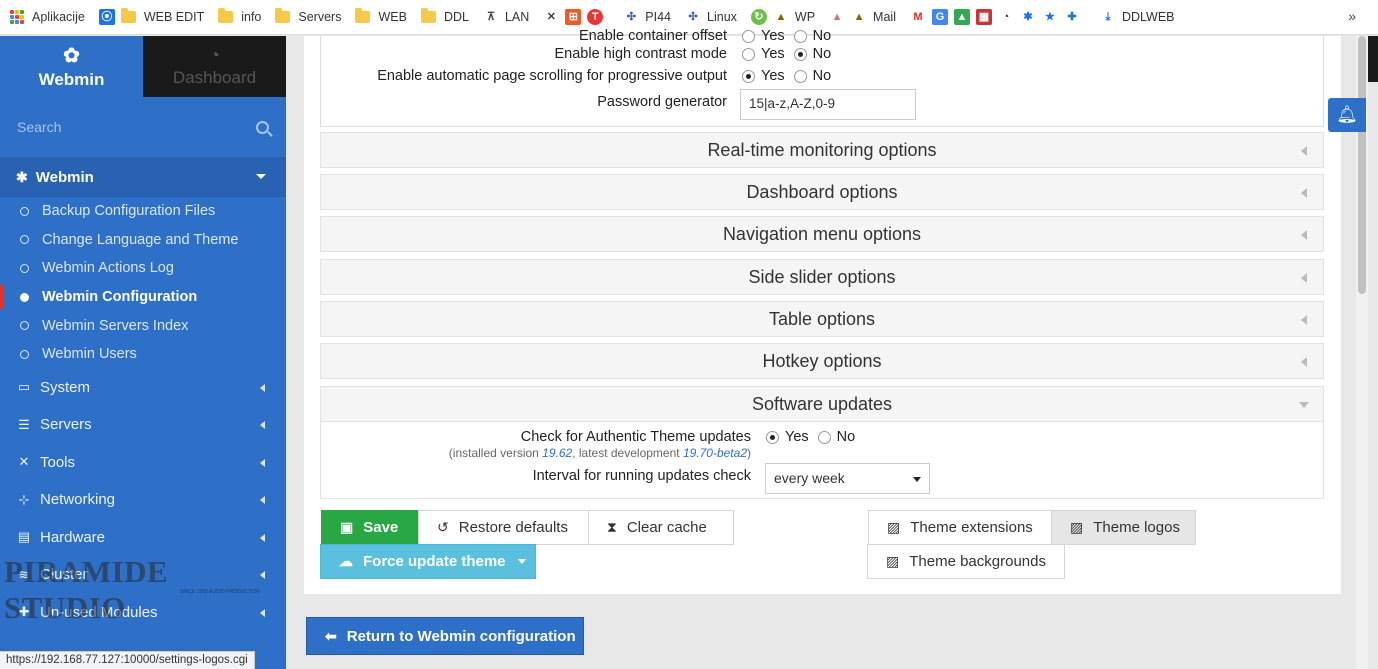  Describe the element at coordinates (151, 16) in the screenshot. I see `bookmark-web-edit: ⦿ WEB EDIT` at that location.